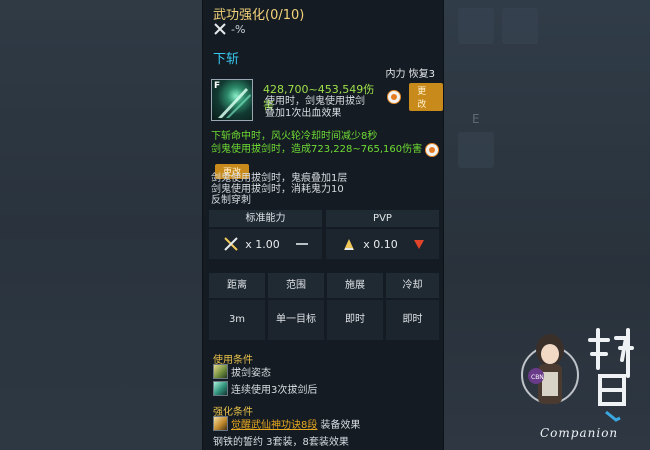 This screenshot has width=650, height=450. Describe the element at coordinates (355, 320) in the screenshot. I see `cast-value: 即时` at that location.